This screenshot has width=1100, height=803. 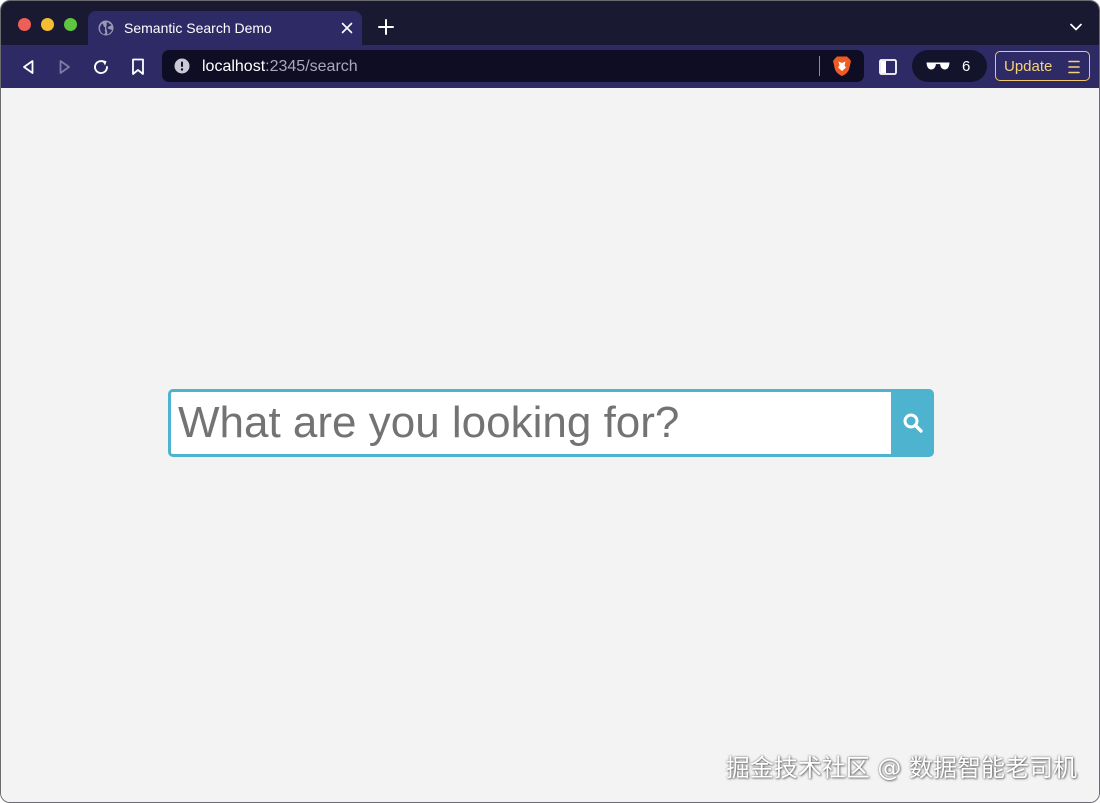 I want to click on forward-arrow-icon, so click(x=64, y=67).